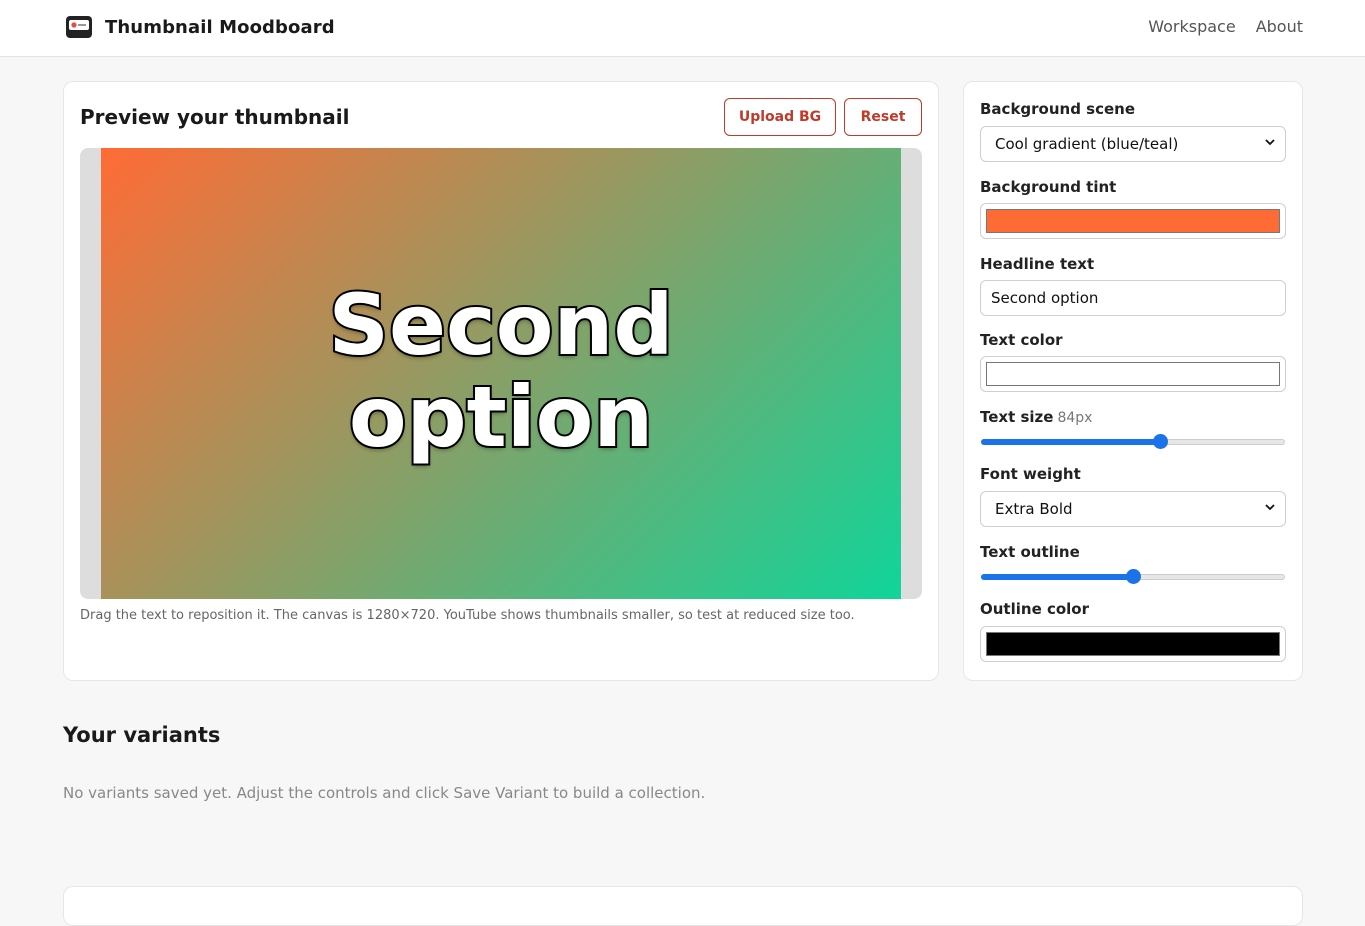  What do you see at coordinates (1279, 26) in the screenshot?
I see `nav-about: About` at bounding box center [1279, 26].